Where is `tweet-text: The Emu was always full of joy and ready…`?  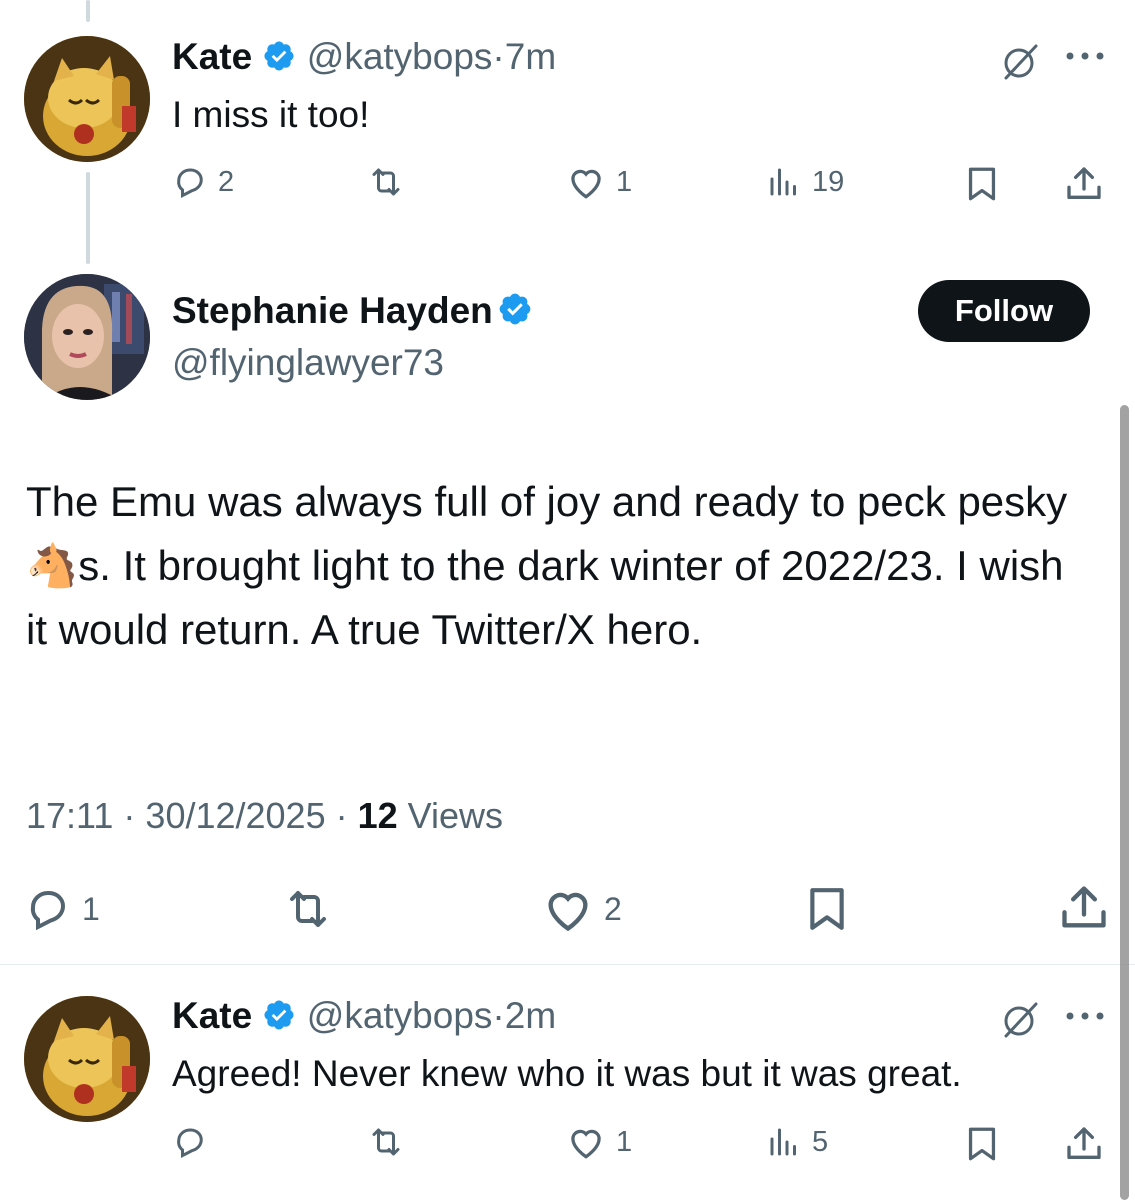 tweet-text: The Emu was always full of joy and ready… is located at coordinates (556, 566).